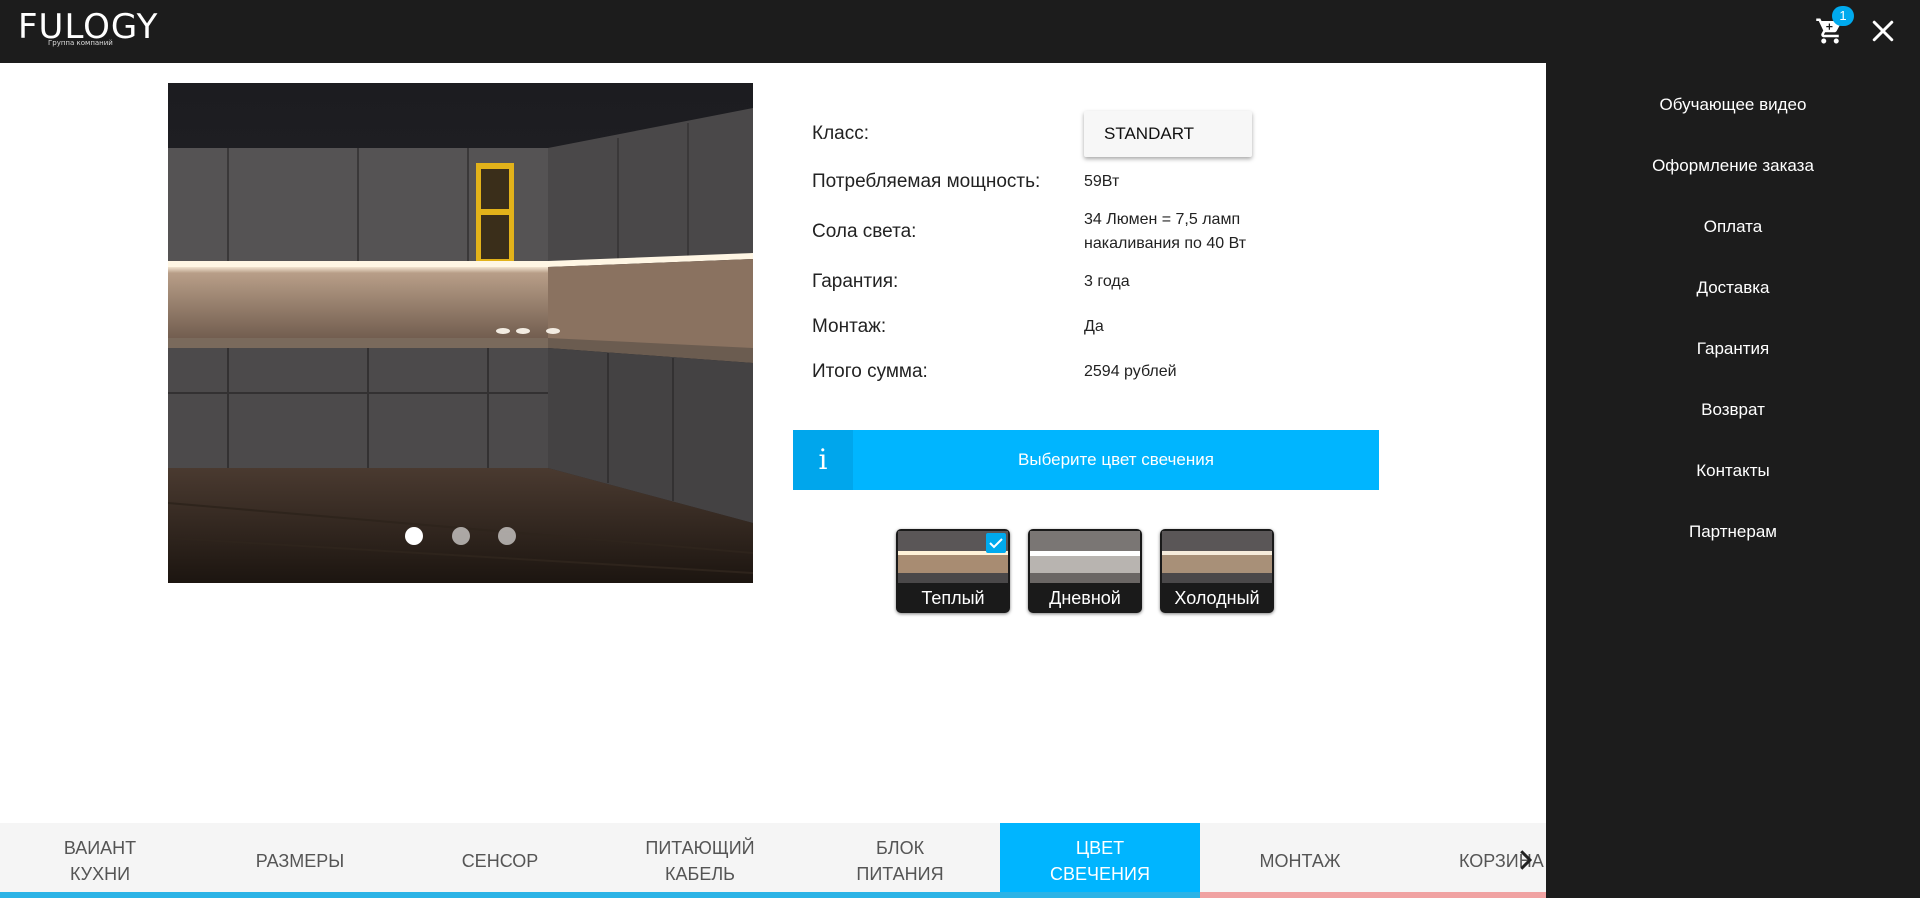 This screenshot has height=898, width=1920. I want to click on progress-completed, so click(600, 895).